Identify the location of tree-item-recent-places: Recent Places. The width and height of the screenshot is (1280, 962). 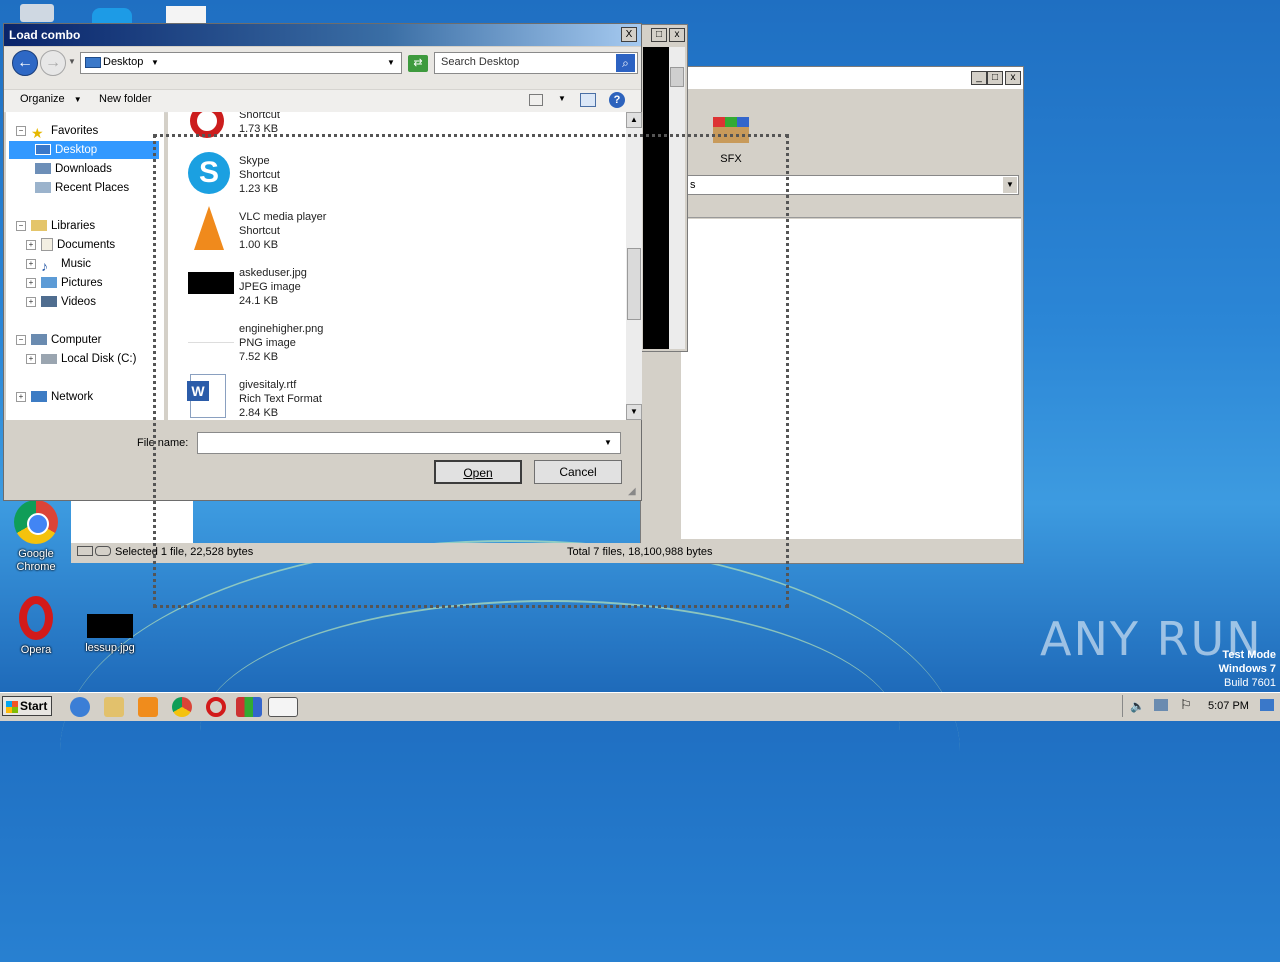
(82, 188).